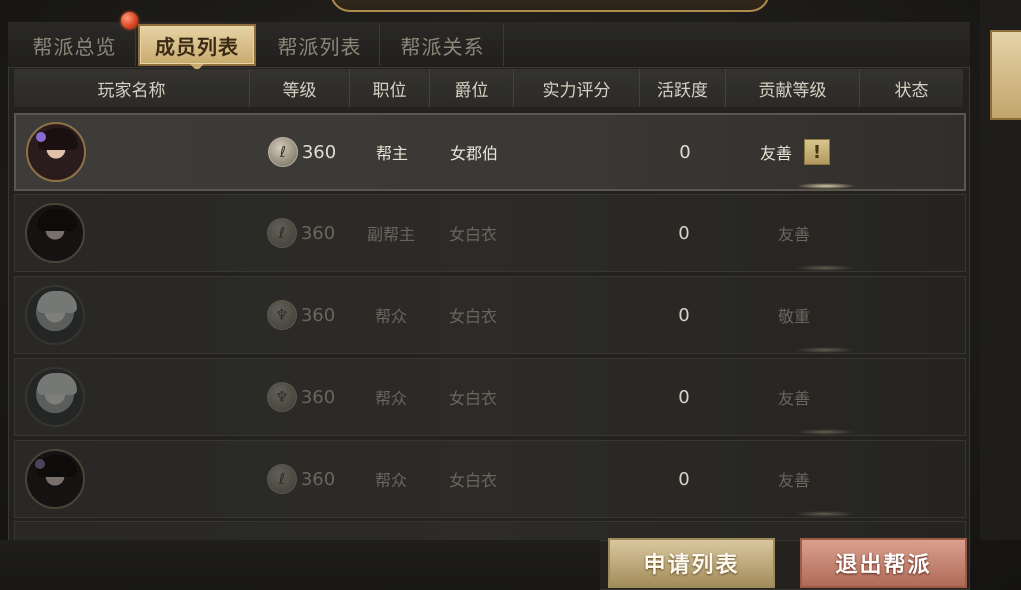 The image size is (1021, 590). I want to click on tab-guild-list: 帮派列表, so click(320, 45).